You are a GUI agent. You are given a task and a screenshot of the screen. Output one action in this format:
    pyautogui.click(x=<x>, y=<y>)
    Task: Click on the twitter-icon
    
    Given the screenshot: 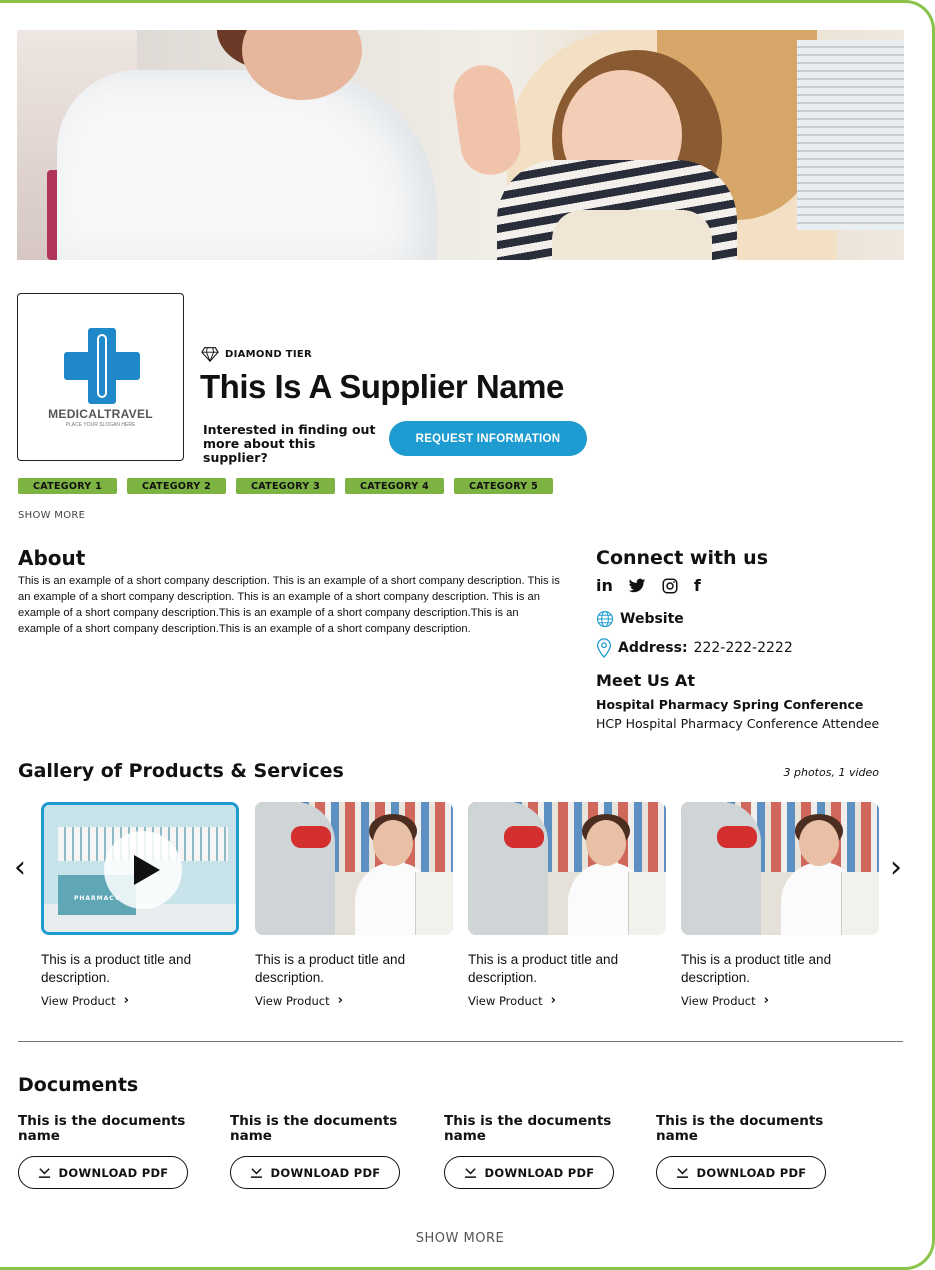 What is the action you would take?
    pyautogui.click(x=637, y=586)
    